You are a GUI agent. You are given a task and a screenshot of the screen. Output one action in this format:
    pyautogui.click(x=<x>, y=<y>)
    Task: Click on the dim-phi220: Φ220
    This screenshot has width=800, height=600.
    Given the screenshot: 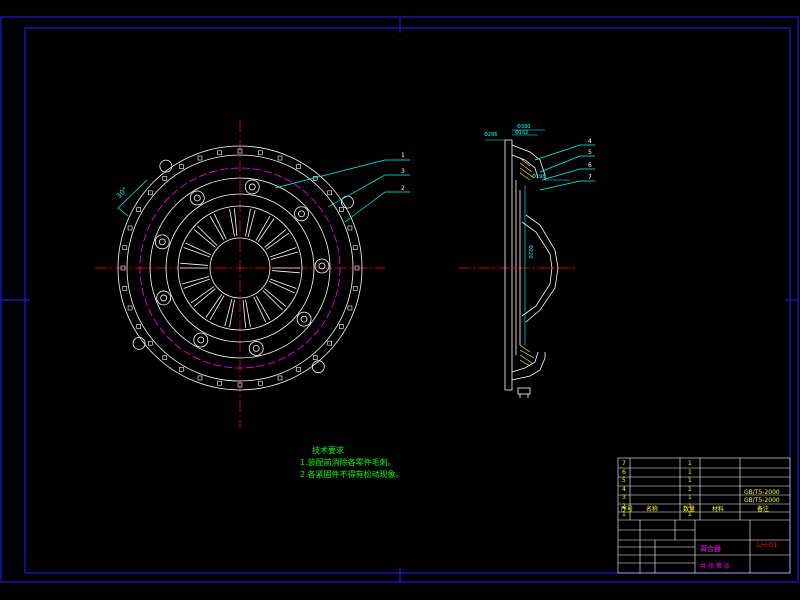 What is the action you would take?
    pyautogui.click(x=530, y=251)
    